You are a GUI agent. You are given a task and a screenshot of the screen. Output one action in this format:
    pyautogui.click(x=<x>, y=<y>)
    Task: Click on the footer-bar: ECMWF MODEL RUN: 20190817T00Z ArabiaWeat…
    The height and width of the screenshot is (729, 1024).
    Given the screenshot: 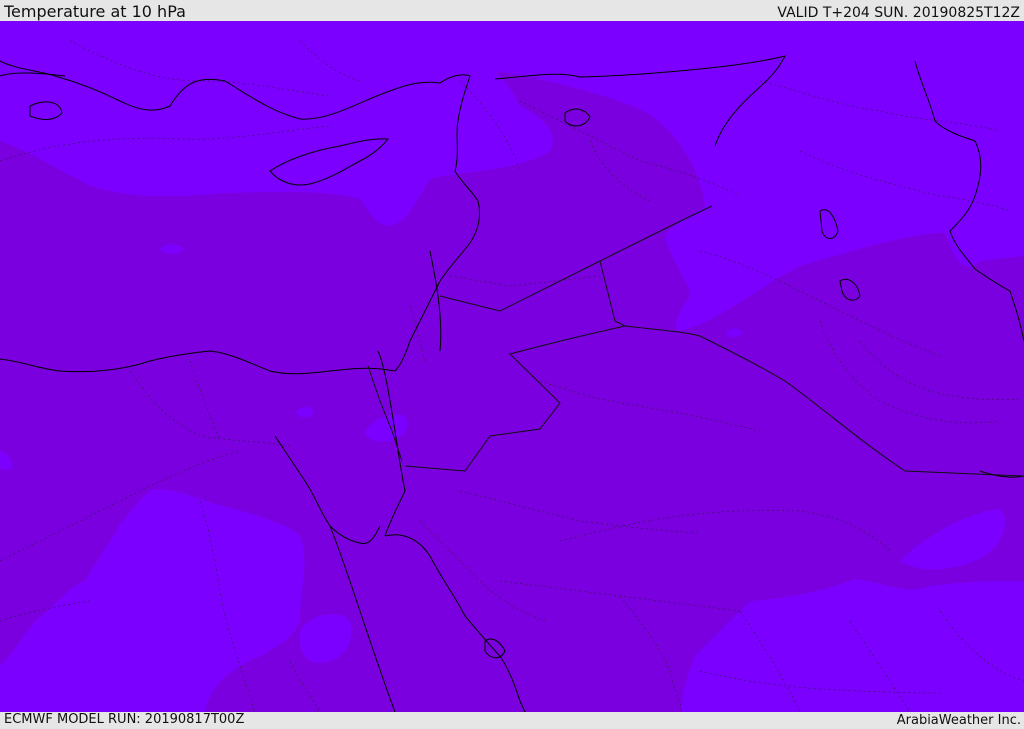 What is the action you would take?
    pyautogui.click(x=512, y=720)
    